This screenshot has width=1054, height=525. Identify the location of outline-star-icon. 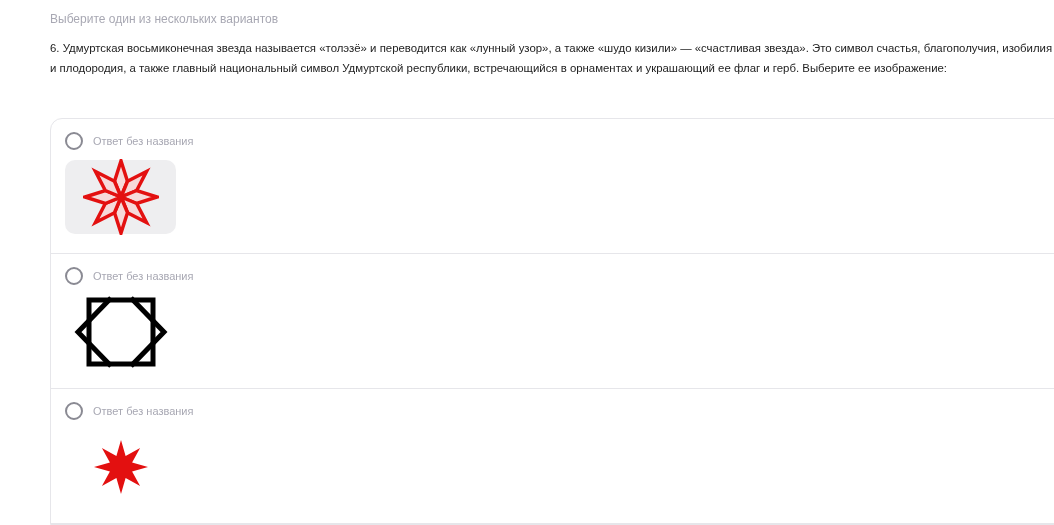
(120, 197).